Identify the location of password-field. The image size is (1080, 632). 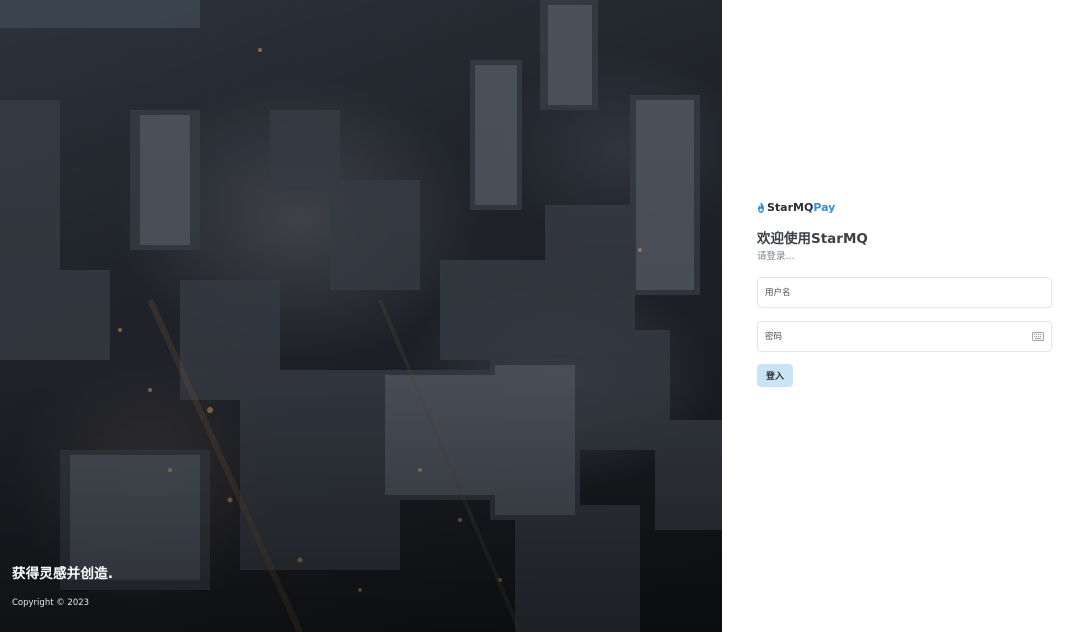
(904, 336).